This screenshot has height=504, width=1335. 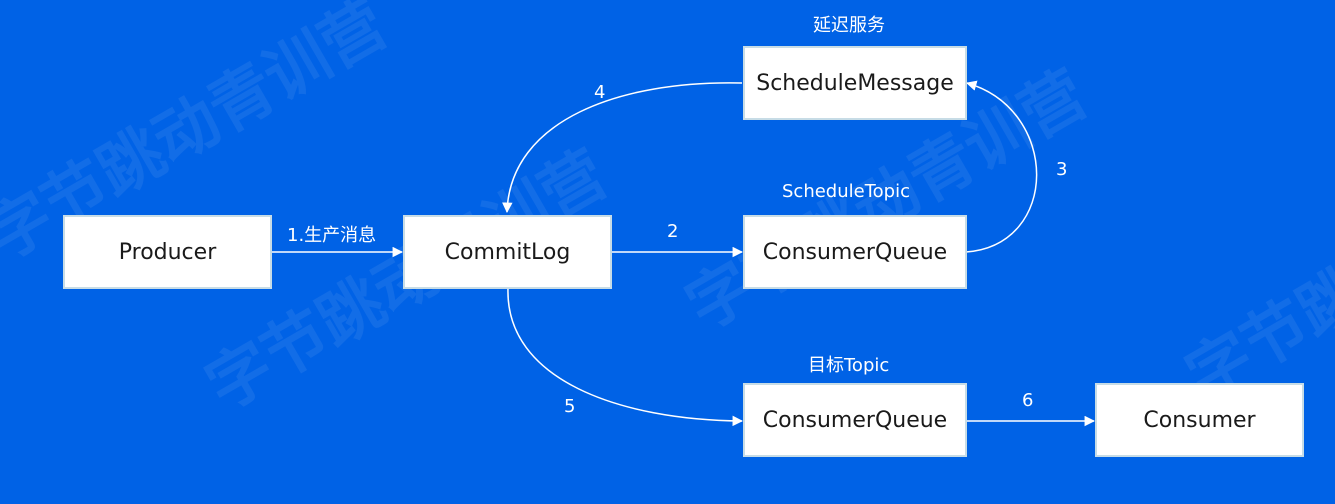 What do you see at coordinates (622, 148) in the screenshot?
I see `arrow-back-to-commitlog` at bounding box center [622, 148].